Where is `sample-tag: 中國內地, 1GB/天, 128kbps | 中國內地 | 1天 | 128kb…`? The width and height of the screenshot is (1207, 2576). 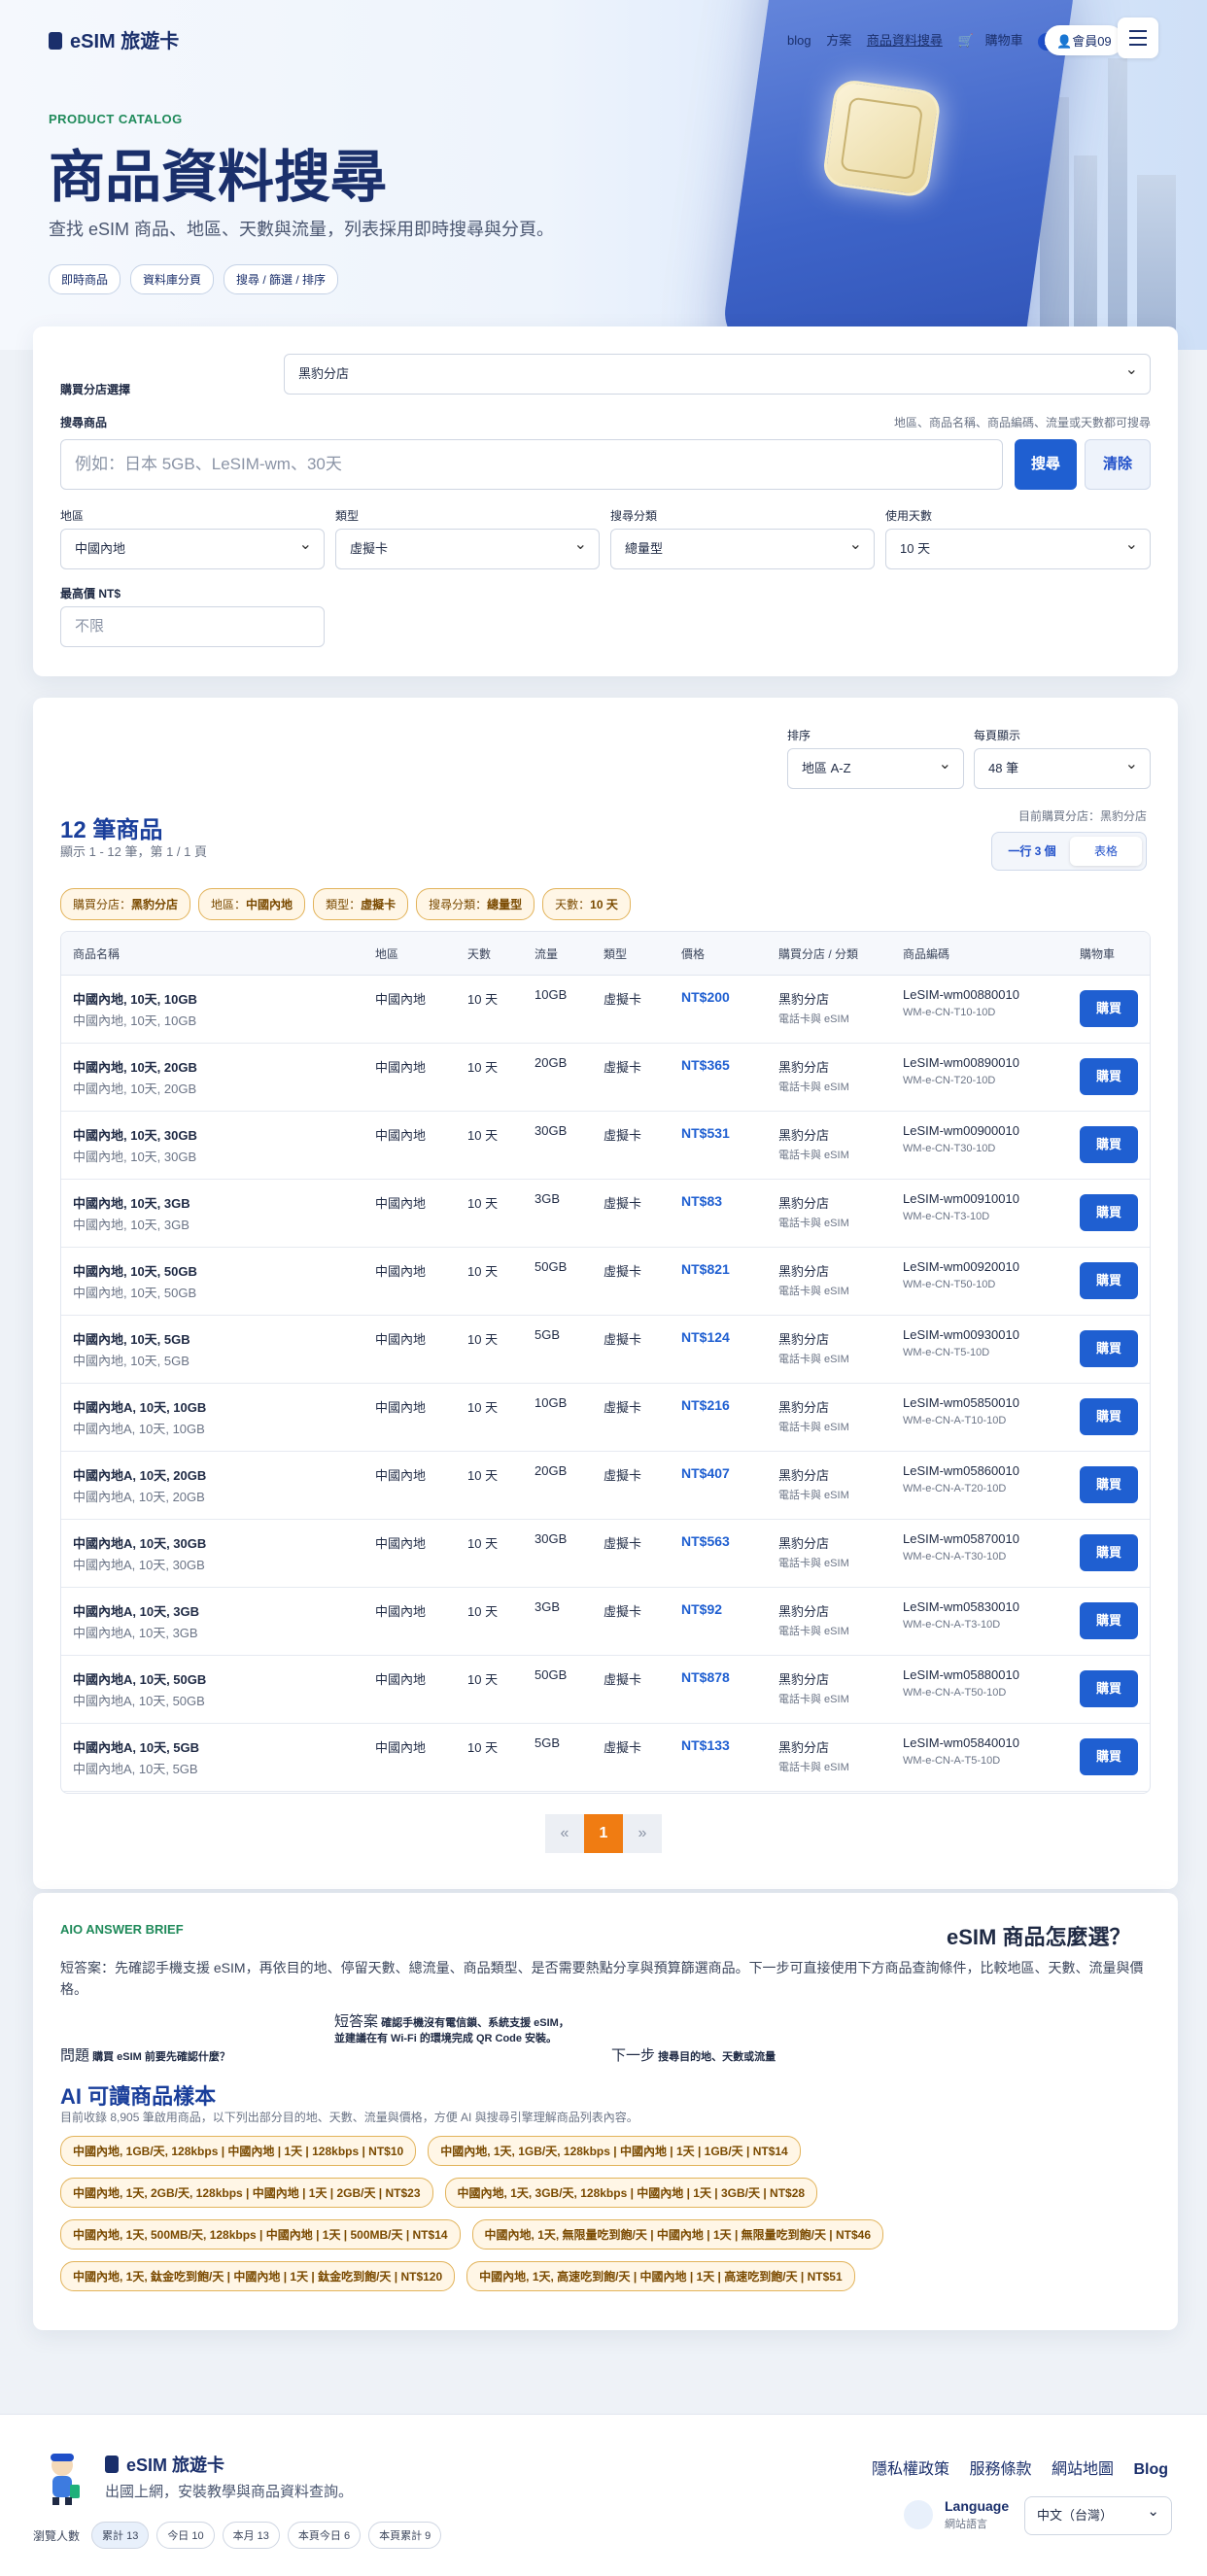
sample-tag: 中國內地, 1GB/天, 128kbps | 中國內地 | 1天 | 128kb… is located at coordinates (238, 2151).